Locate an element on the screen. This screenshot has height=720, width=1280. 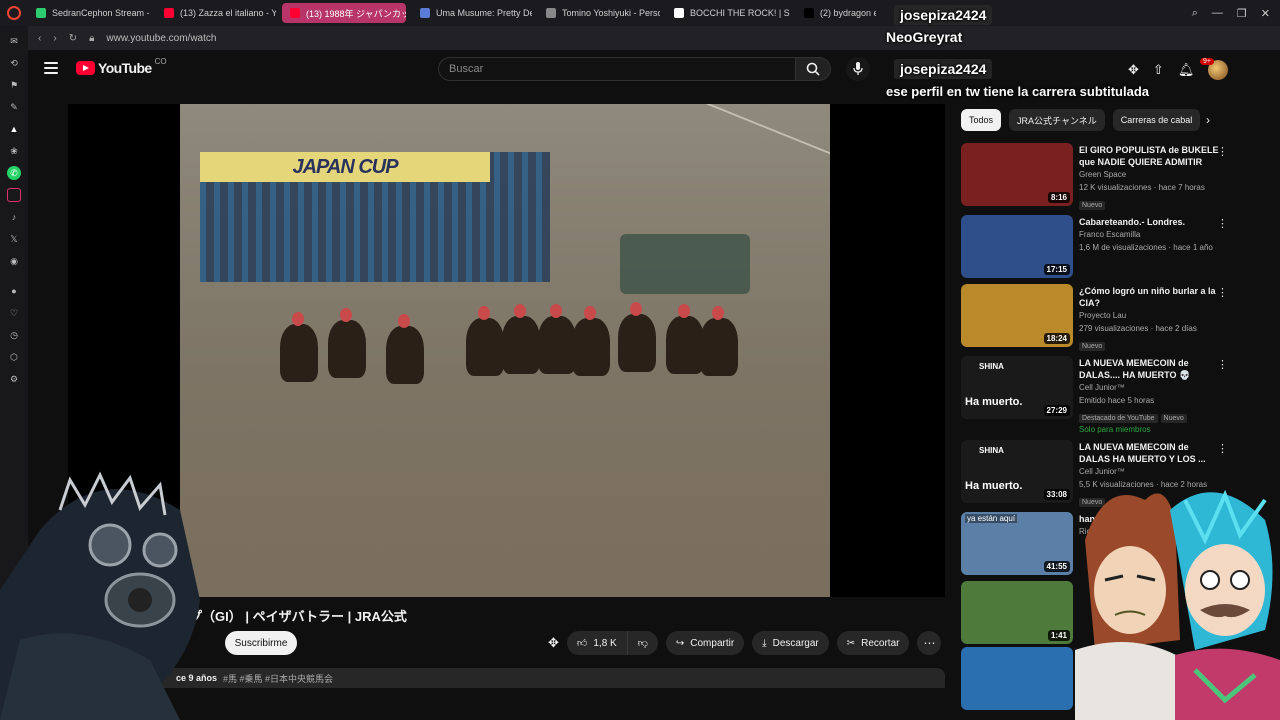
share-button: ↪ Compartir is located at coordinates (705, 643).